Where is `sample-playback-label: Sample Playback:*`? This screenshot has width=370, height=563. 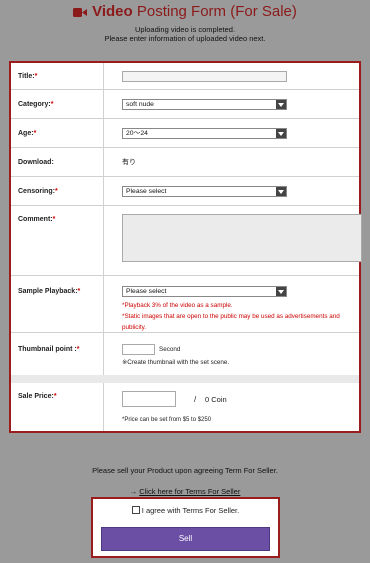
sample-playback-label: Sample Playback:* is located at coordinates (57, 304).